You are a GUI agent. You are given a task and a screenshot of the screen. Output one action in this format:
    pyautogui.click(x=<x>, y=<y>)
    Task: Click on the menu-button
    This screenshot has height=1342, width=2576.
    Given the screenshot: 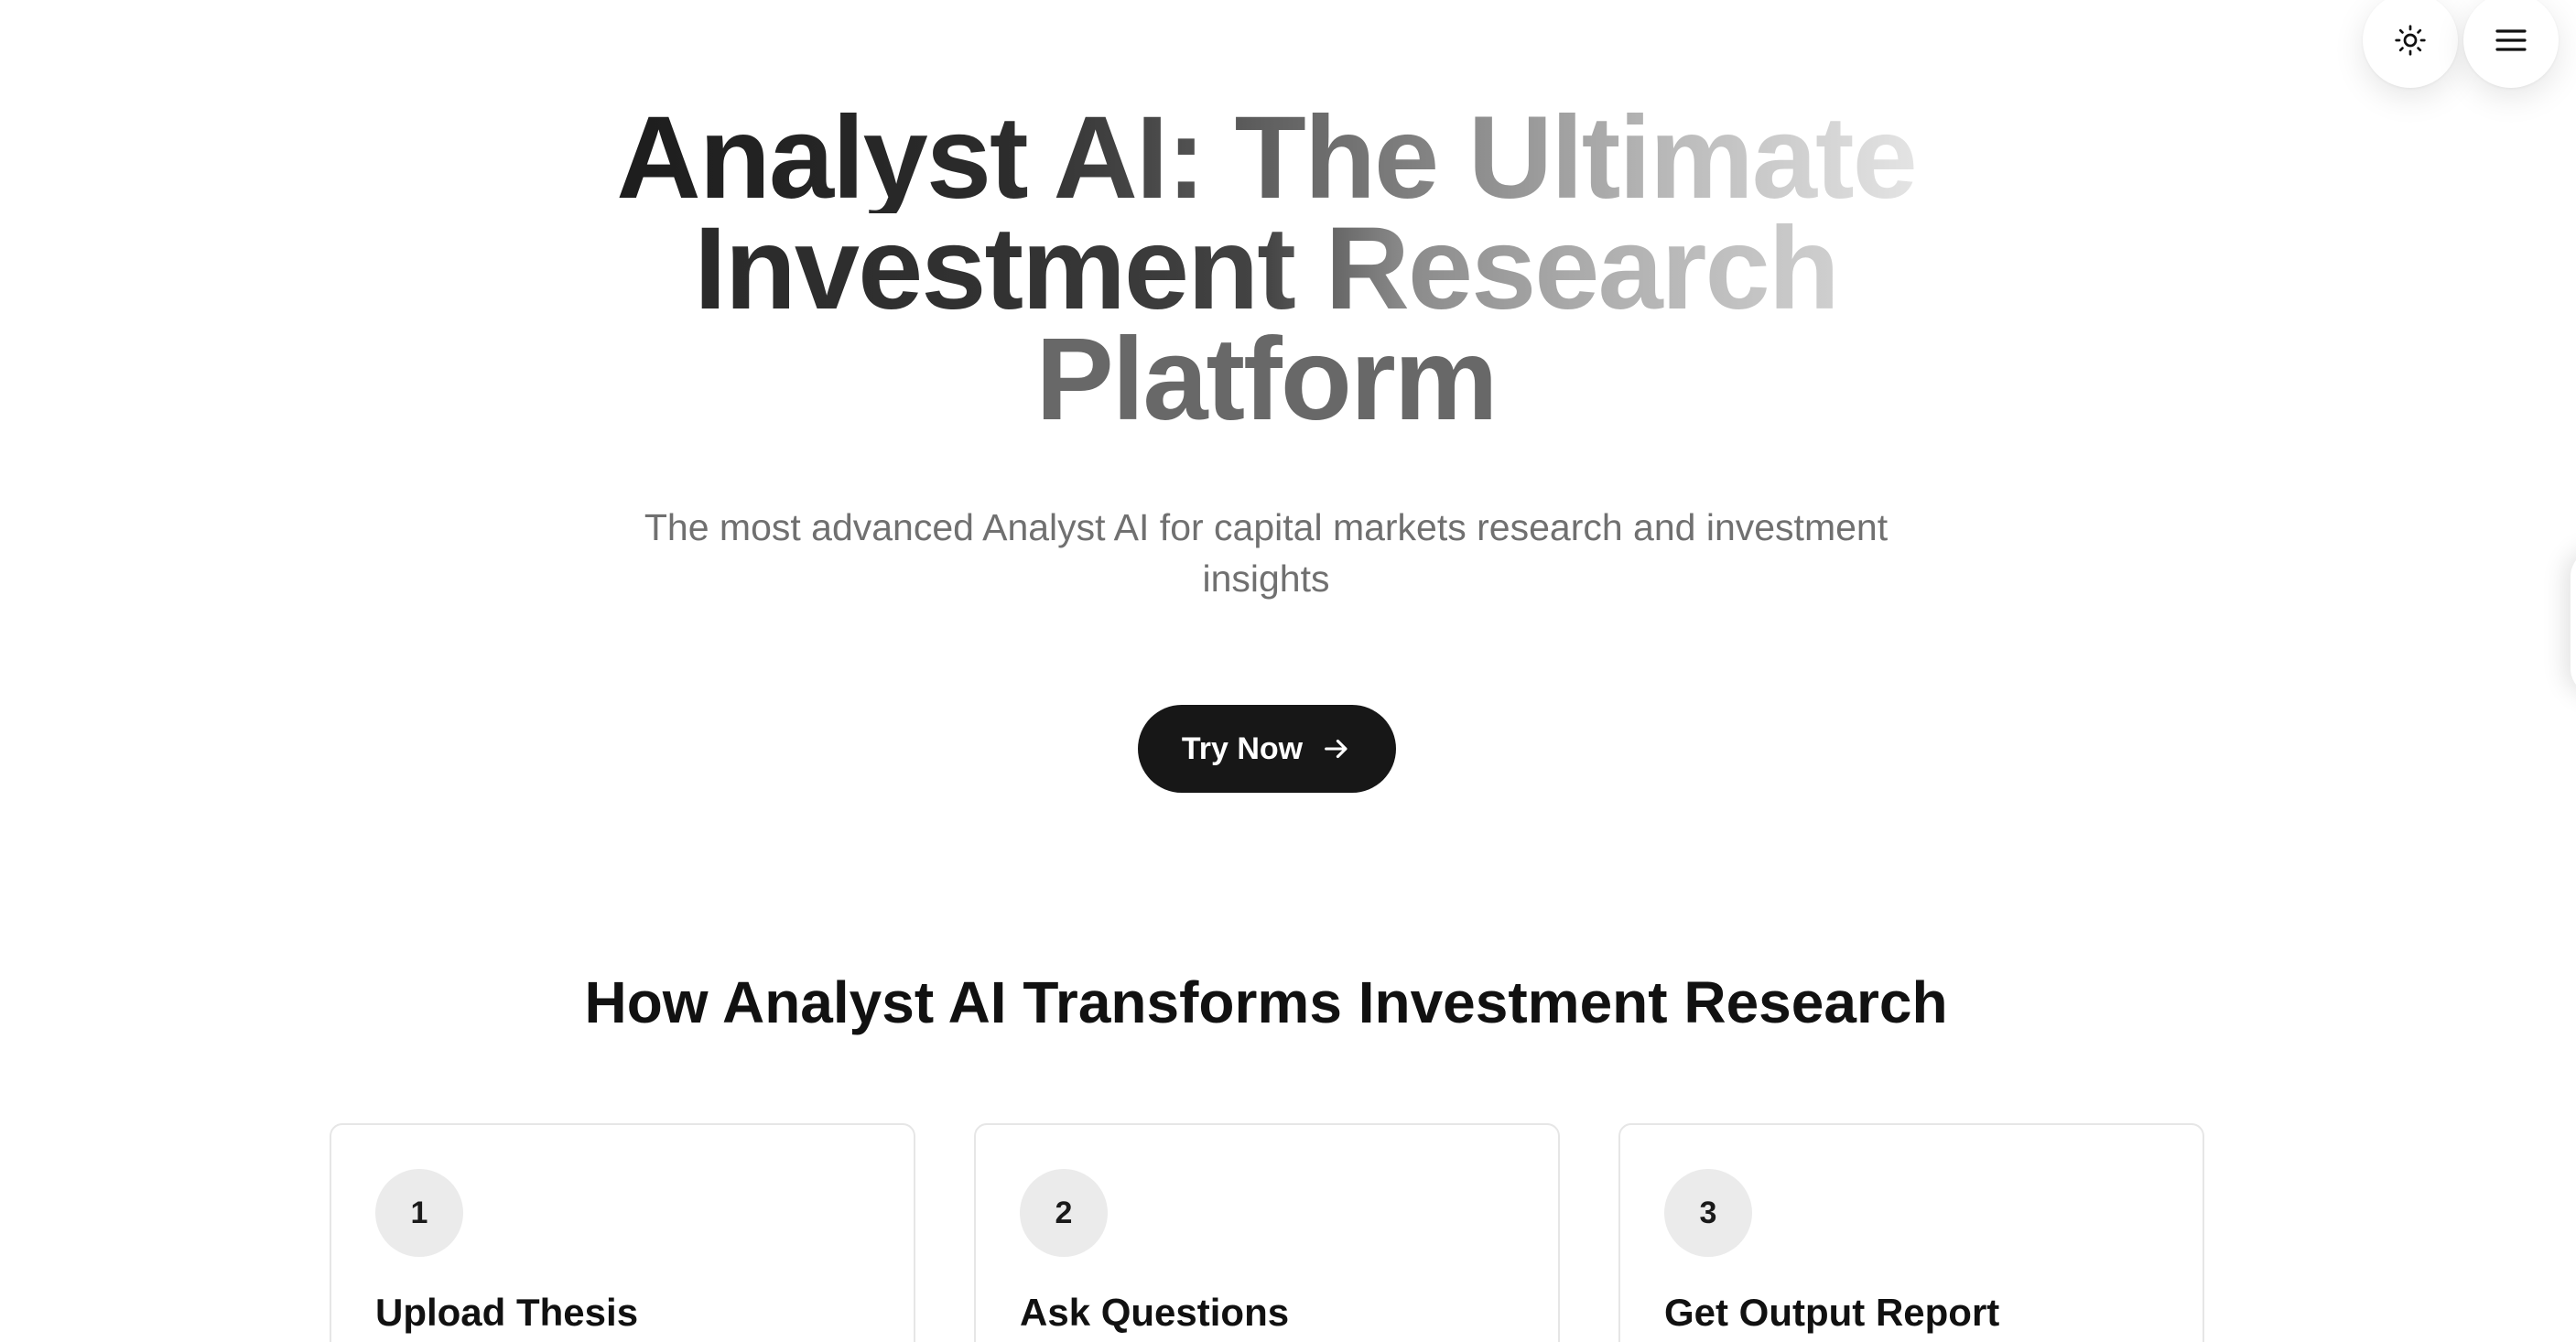 What is the action you would take?
    pyautogui.click(x=2511, y=44)
    